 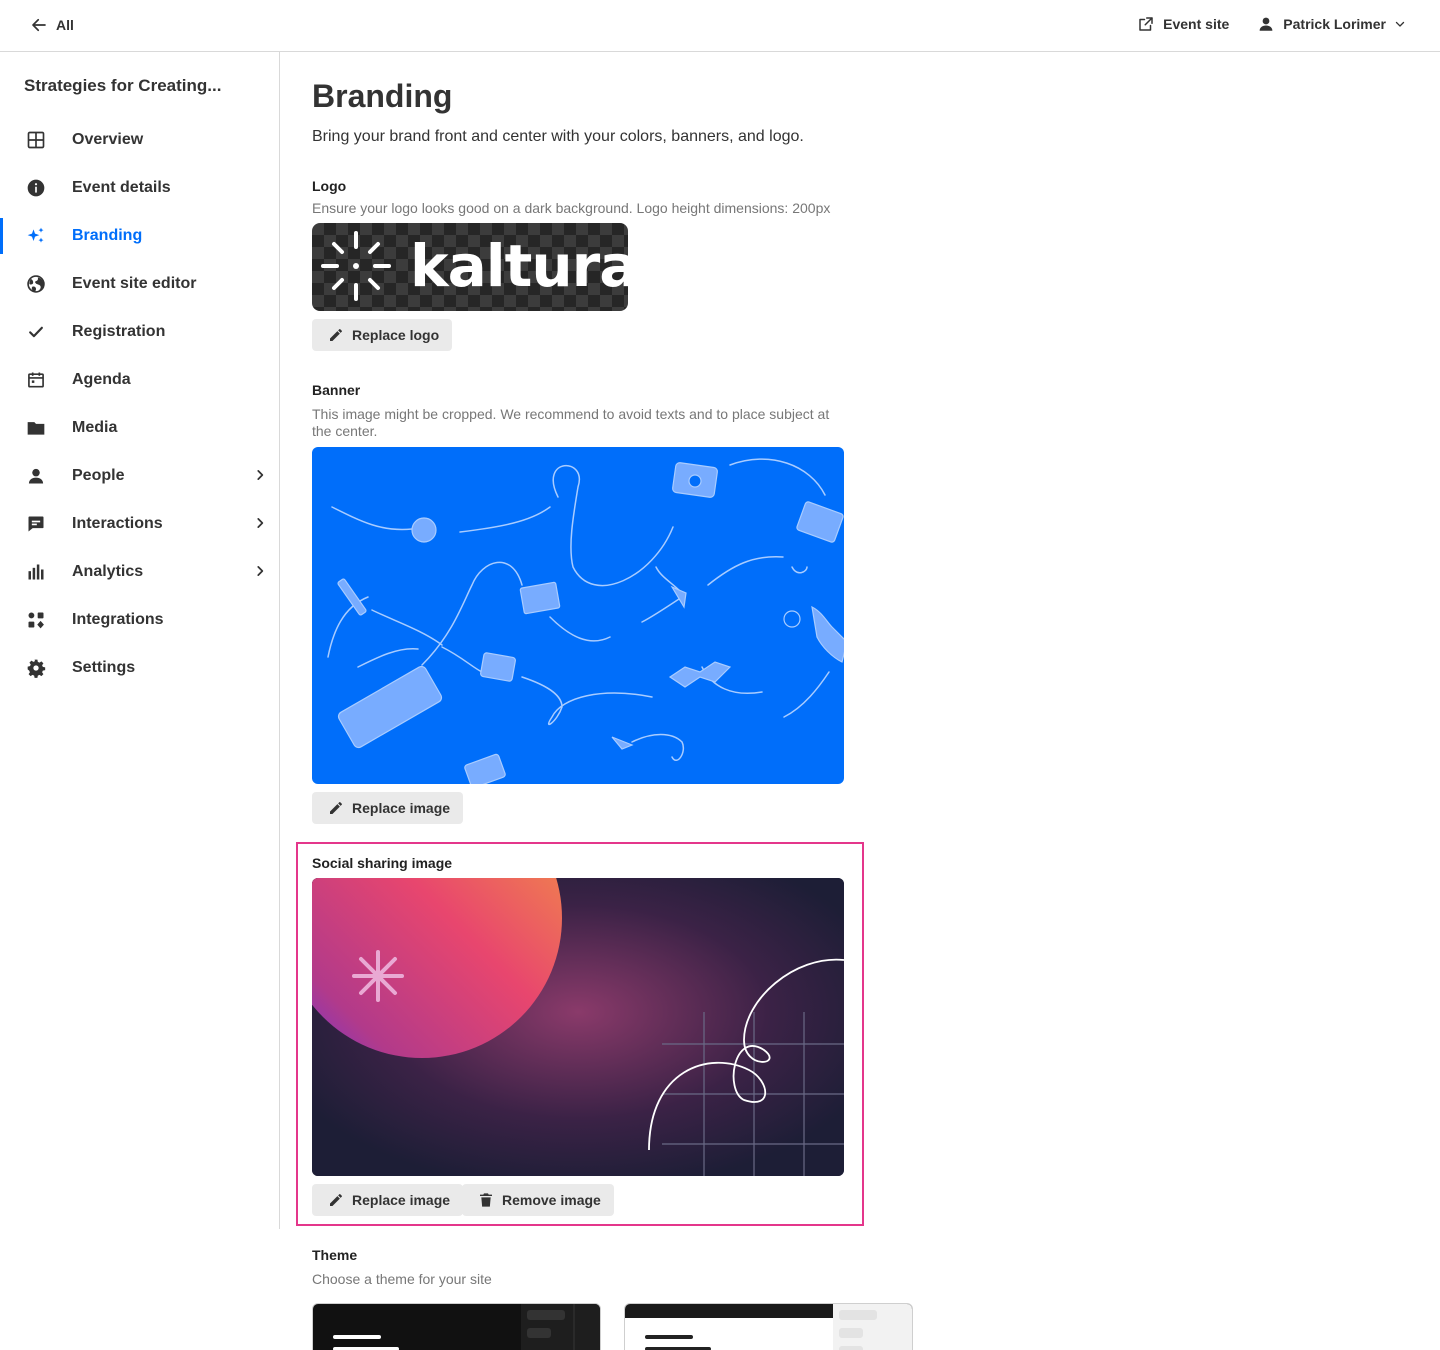 I want to click on sidebar-item-agenda: Agenda, so click(x=139, y=380).